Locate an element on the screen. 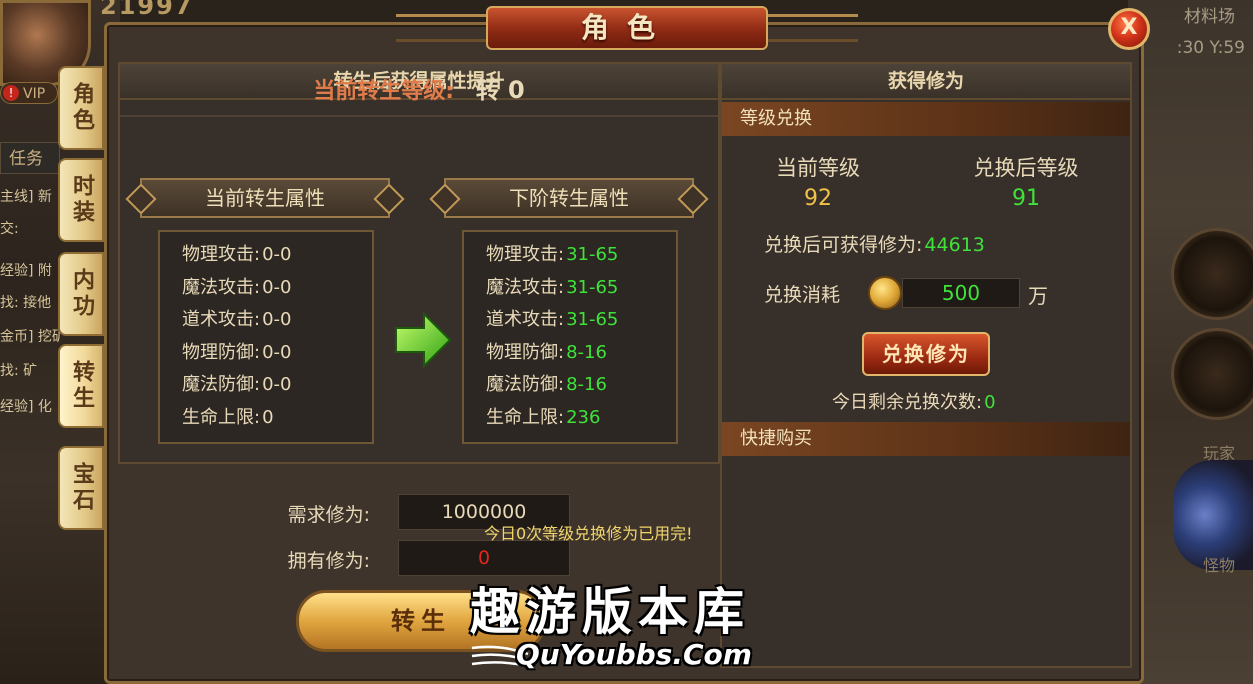 This screenshot has height=684, width=1253. attr-value: 0 is located at coordinates (268, 417).